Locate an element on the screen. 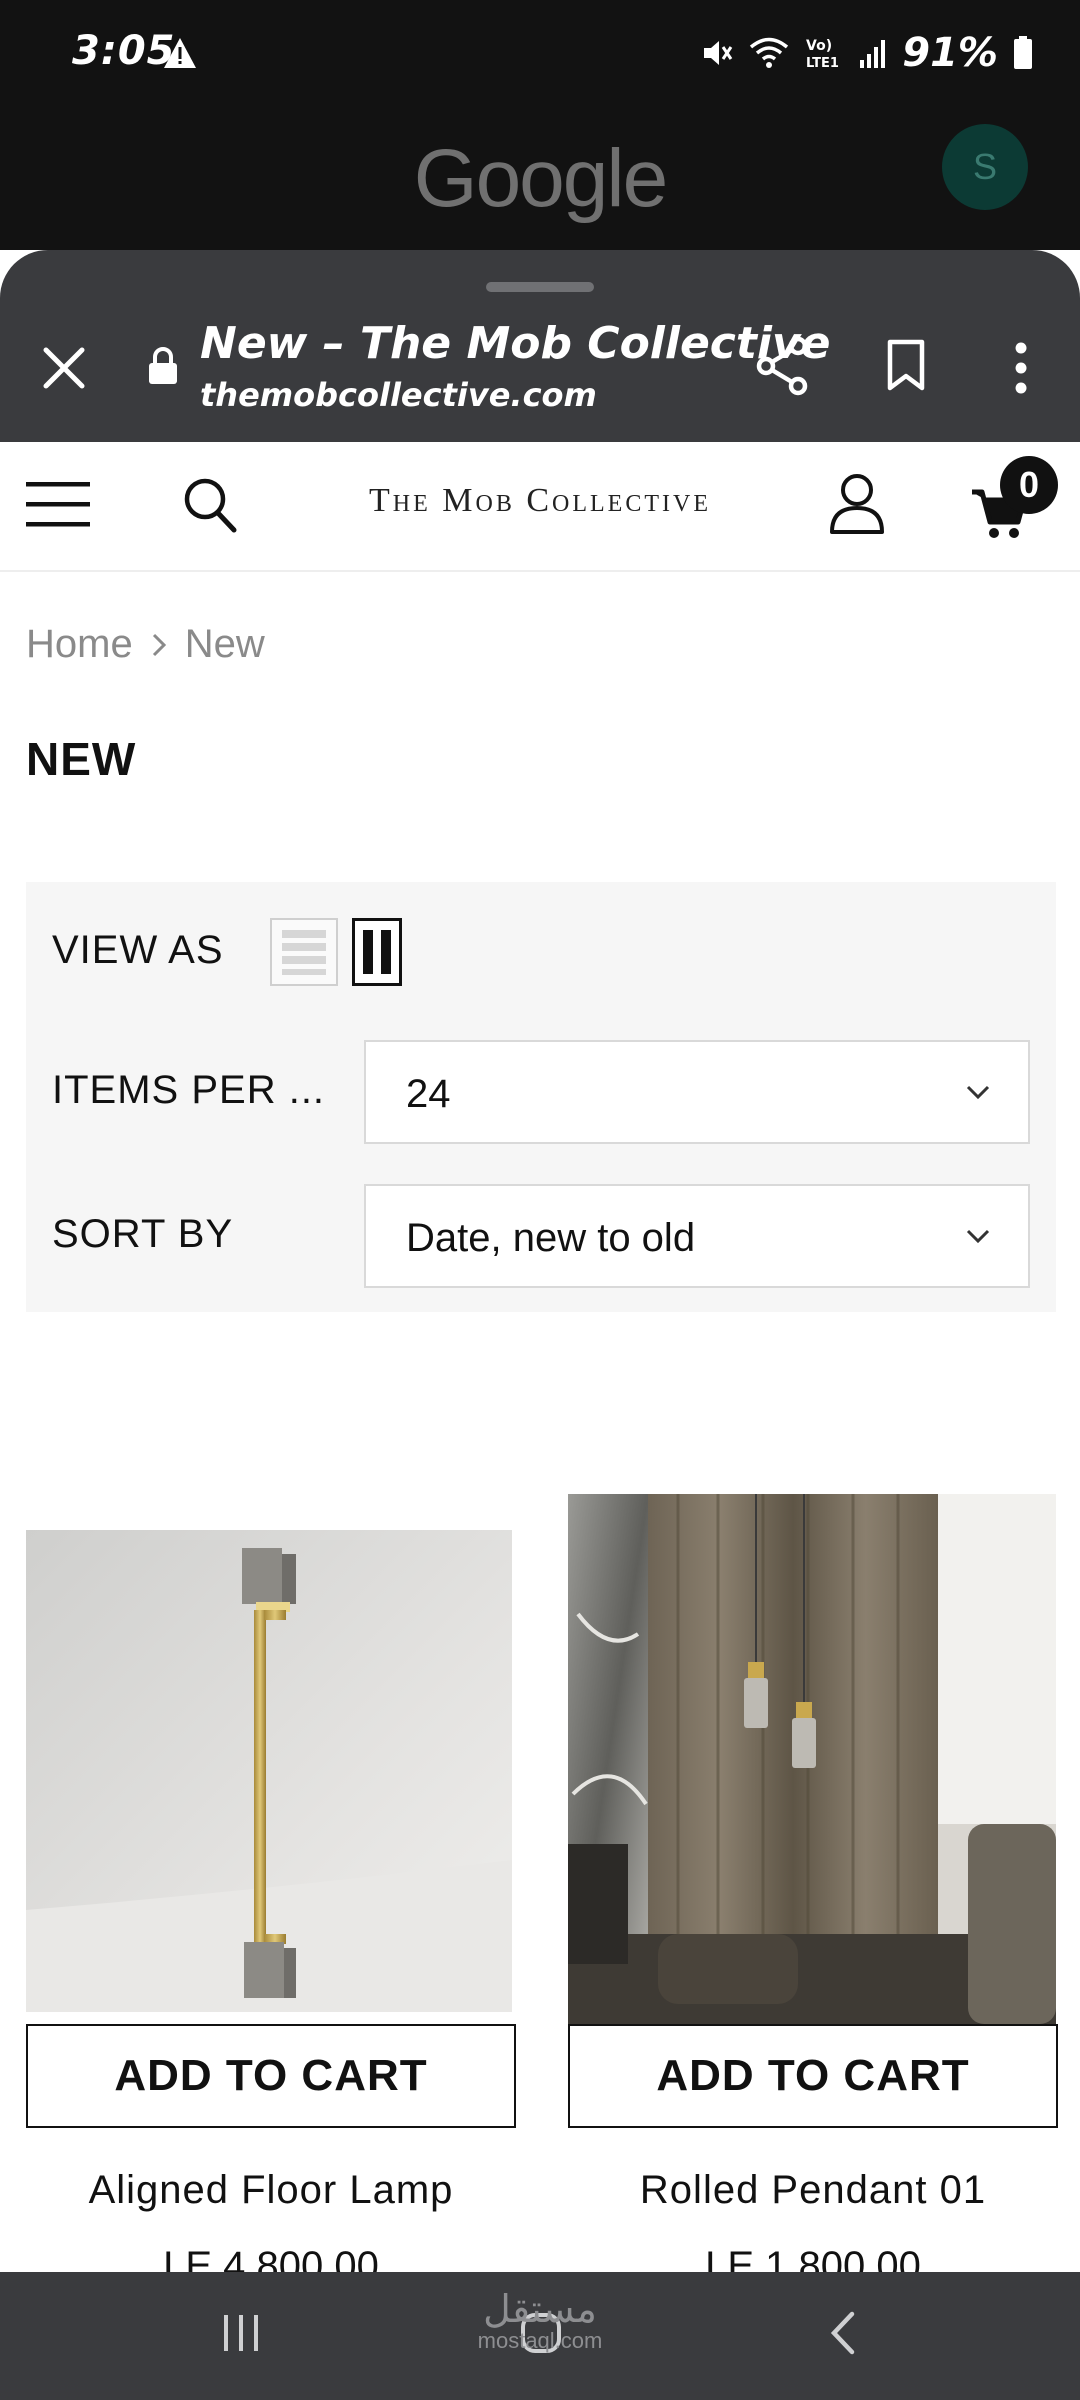 This screenshot has height=2400, width=1080. google-logo: Google is located at coordinates (540, 178).